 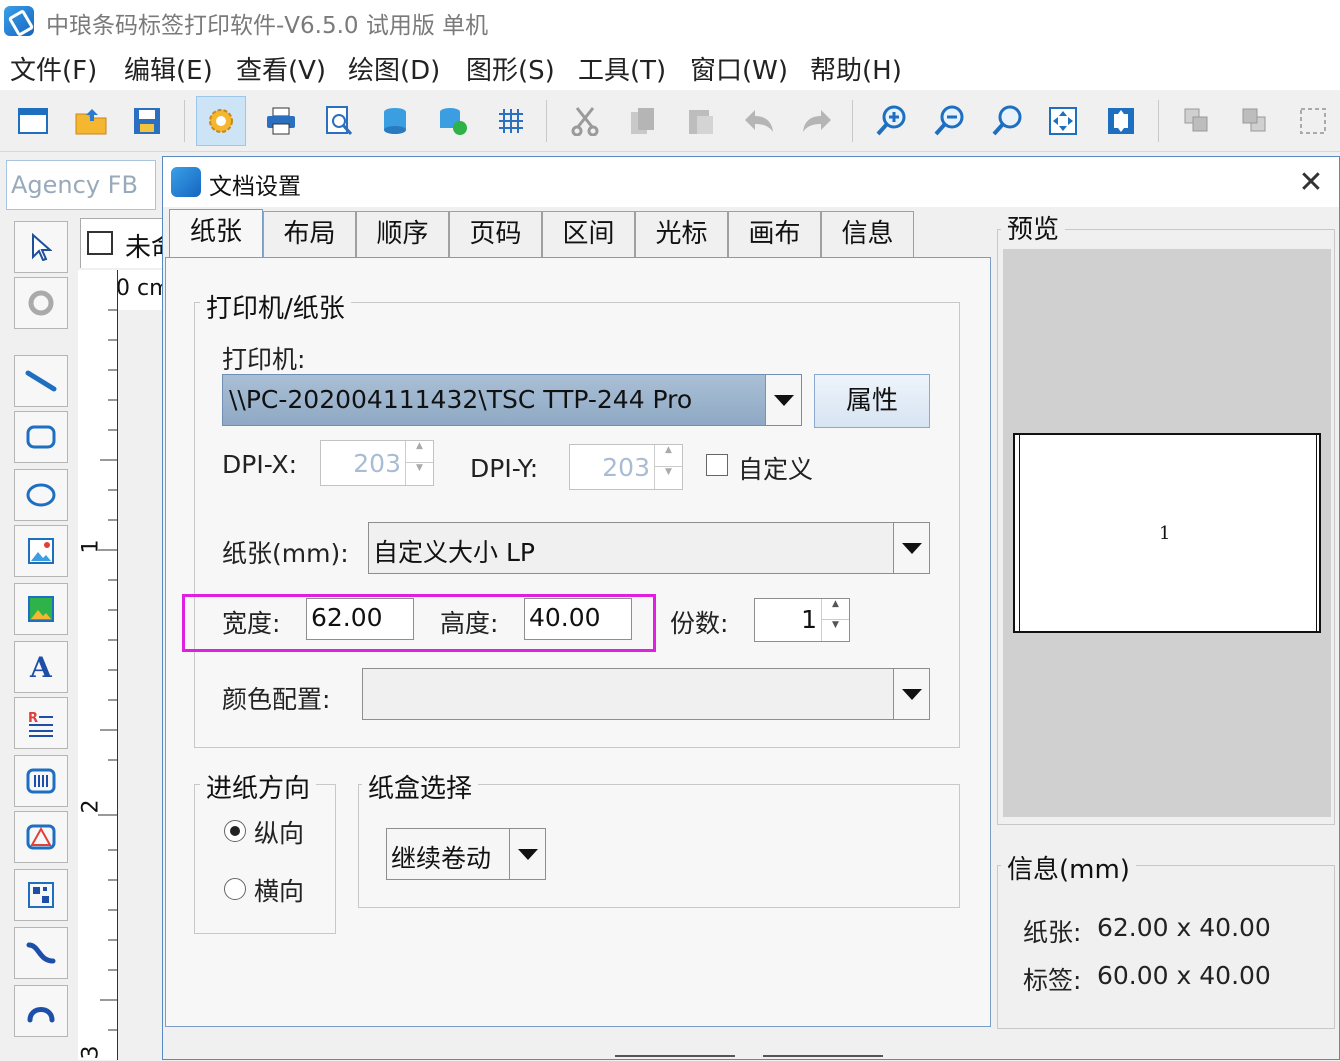 What do you see at coordinates (626, 467) in the screenshot?
I see `dpiy-input: 203 ▲ ▼` at bounding box center [626, 467].